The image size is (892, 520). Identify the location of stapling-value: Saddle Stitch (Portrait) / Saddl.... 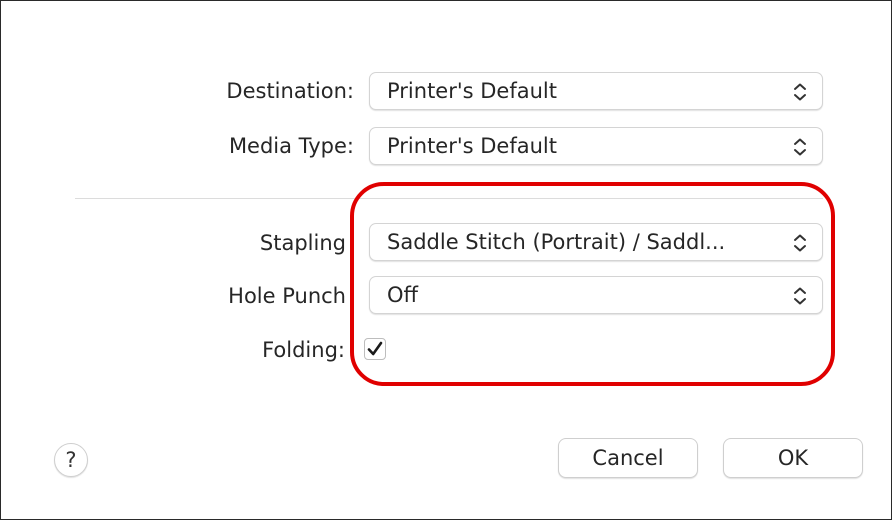
(556, 242).